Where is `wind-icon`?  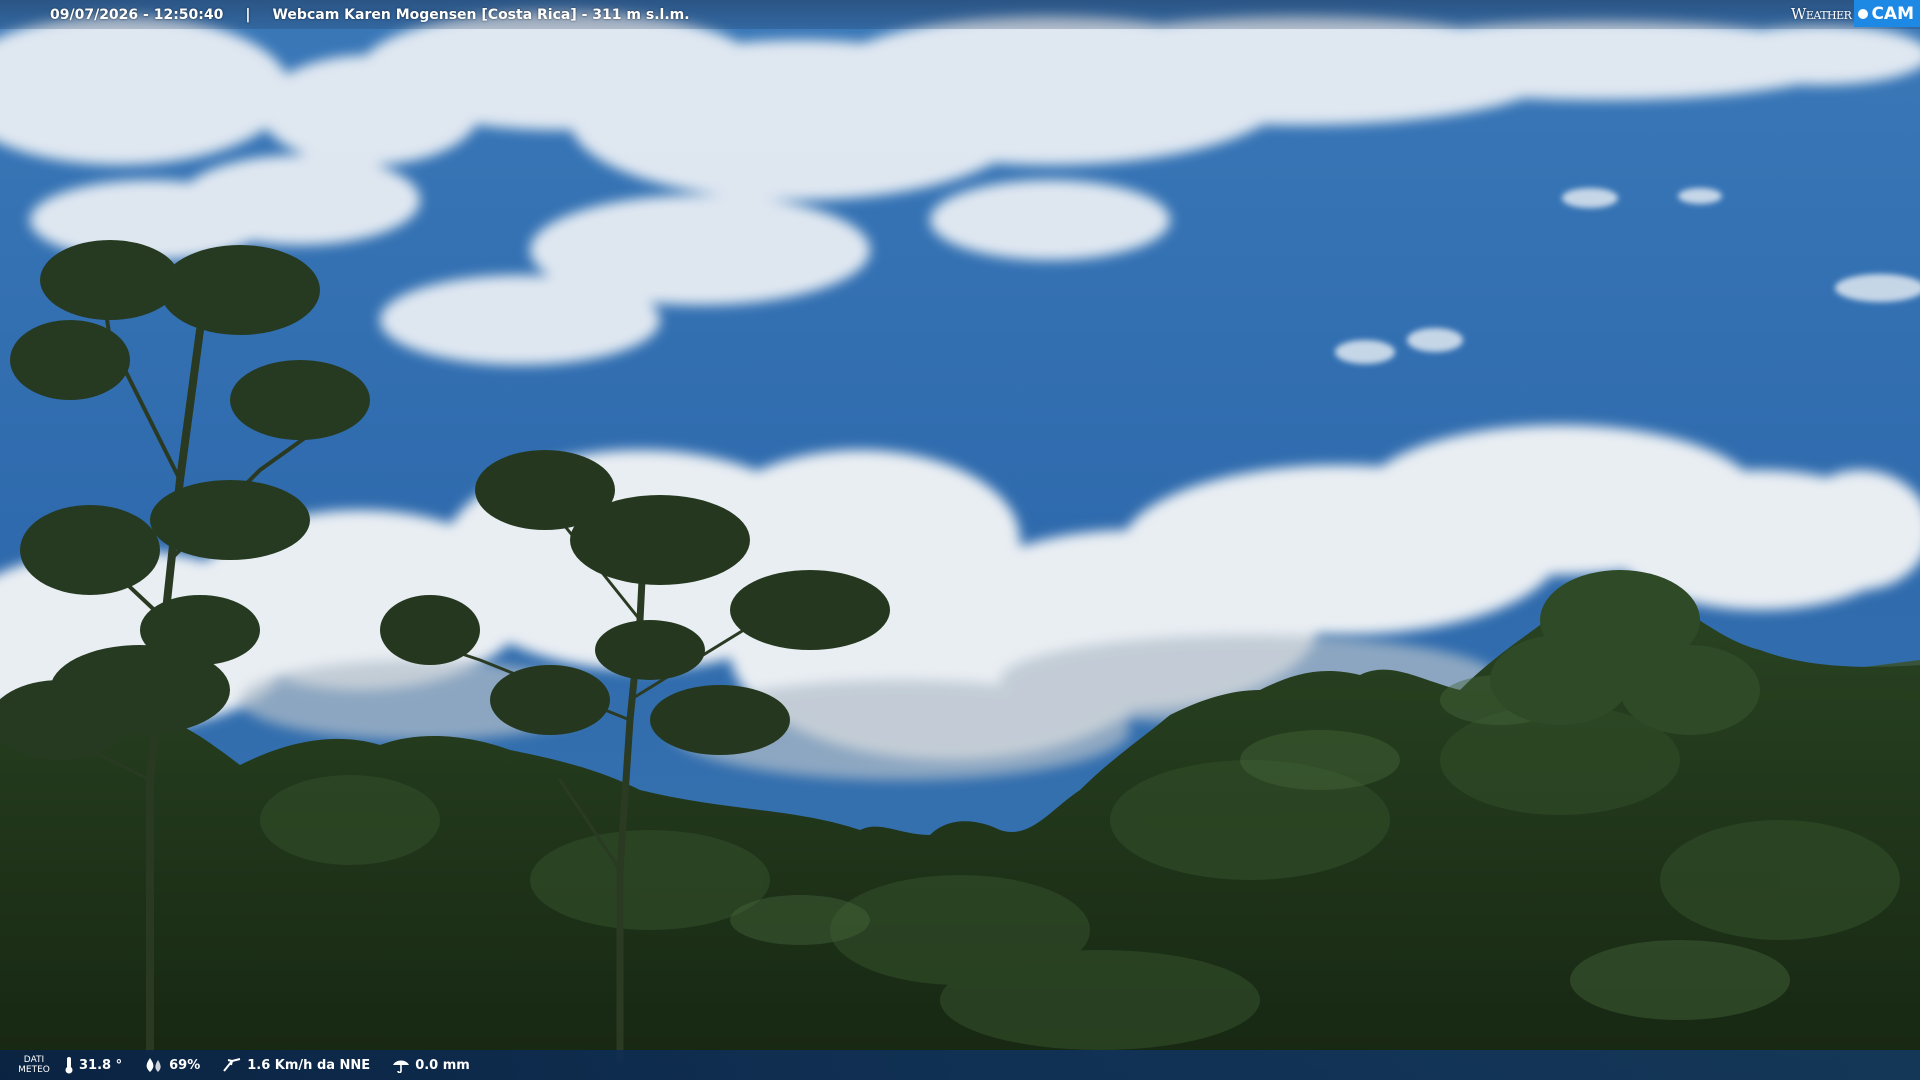 wind-icon is located at coordinates (232, 1065).